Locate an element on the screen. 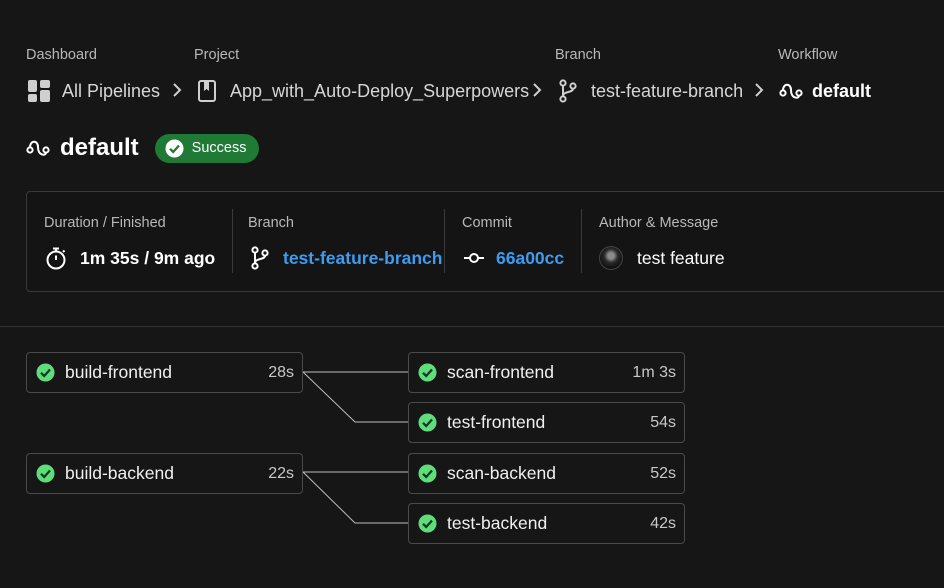  job-duration: 28s is located at coordinates (281, 372).